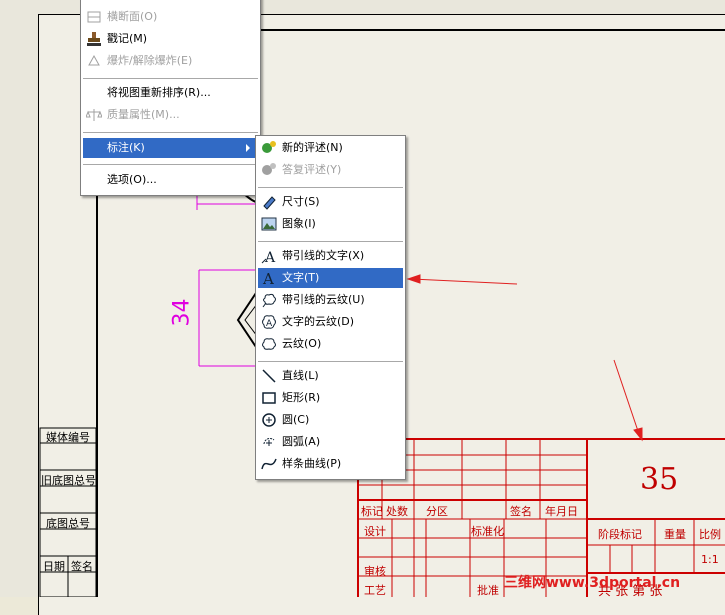 The image size is (725, 615). Describe the element at coordinates (437, 511) in the screenshot. I see `tb-zone: 分区` at that location.